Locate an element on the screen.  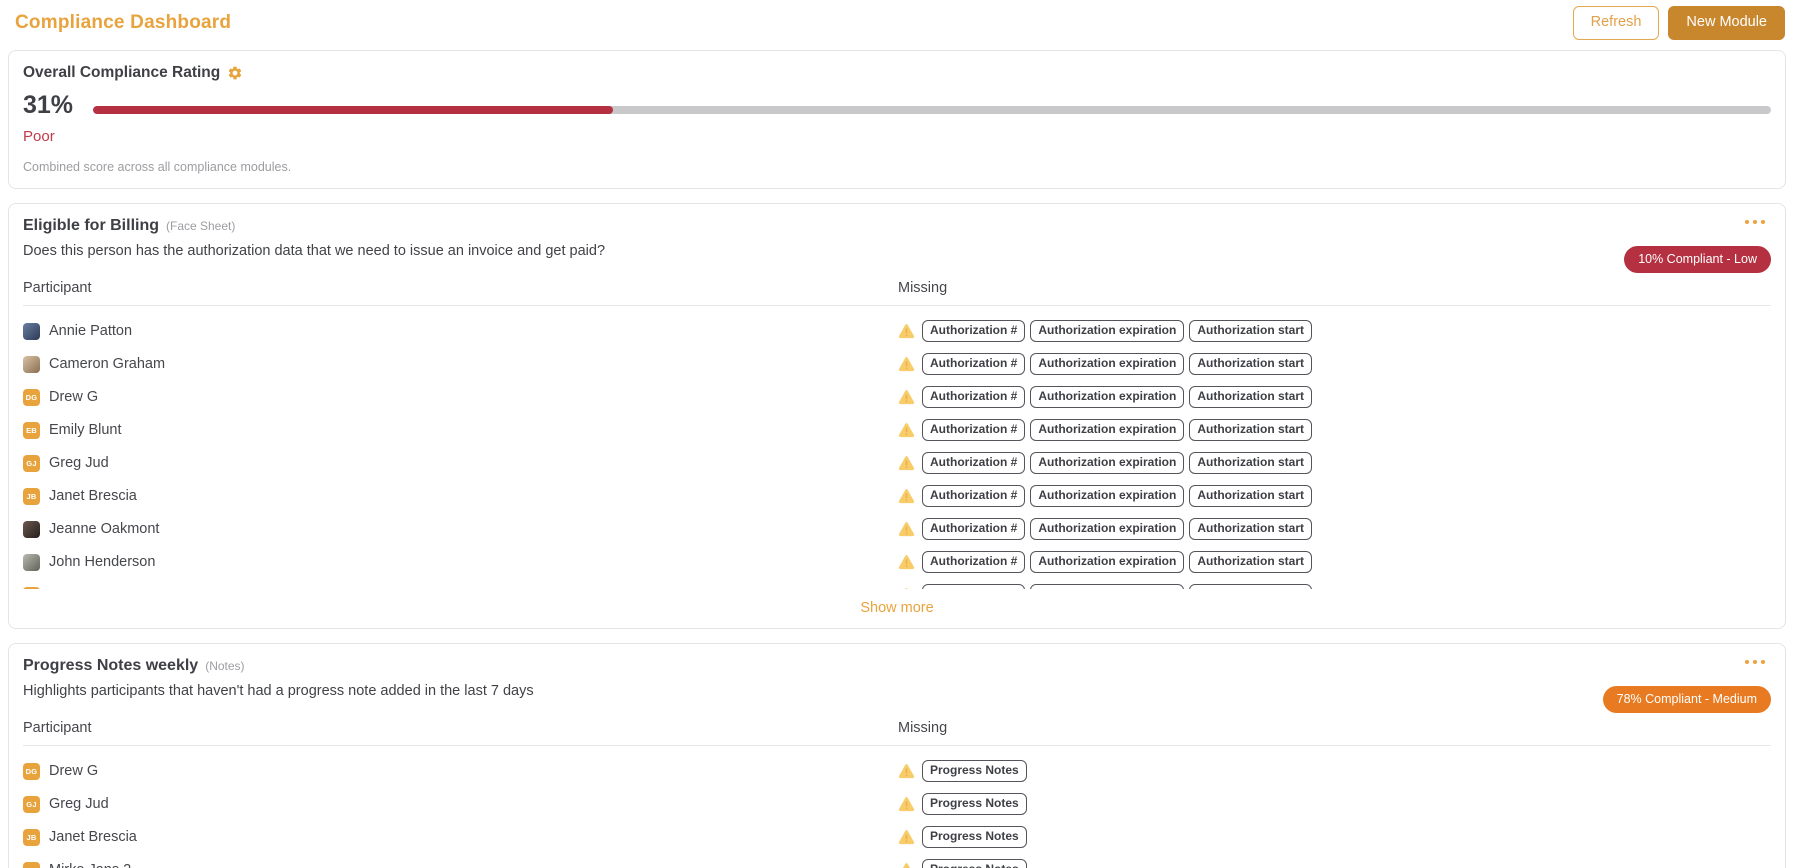
participant-cell: John Henderson is located at coordinates (460, 562).